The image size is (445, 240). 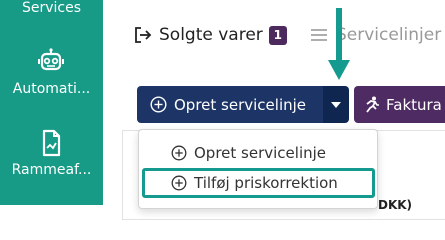 I want to click on menu-item-create-service-line: Opret servicelinje, so click(x=248, y=153).